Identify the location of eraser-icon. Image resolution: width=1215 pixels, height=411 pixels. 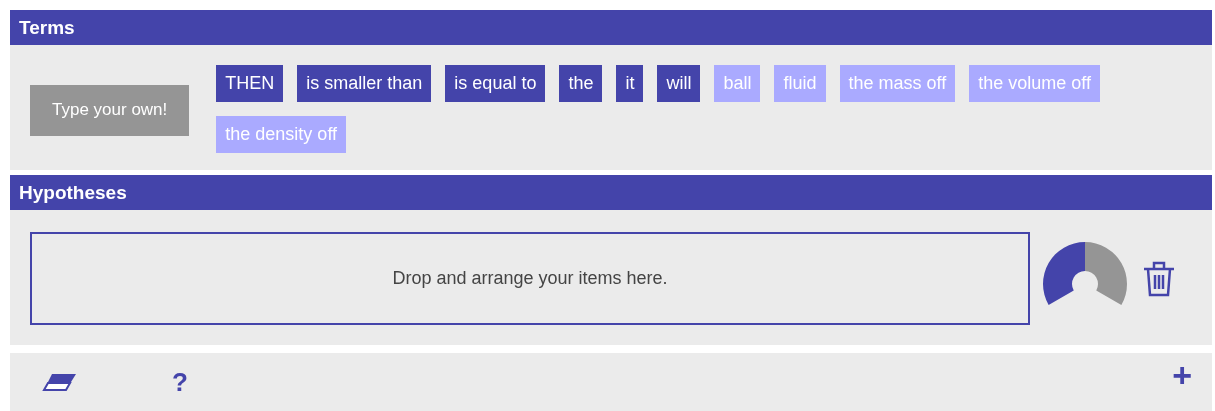
(60, 382).